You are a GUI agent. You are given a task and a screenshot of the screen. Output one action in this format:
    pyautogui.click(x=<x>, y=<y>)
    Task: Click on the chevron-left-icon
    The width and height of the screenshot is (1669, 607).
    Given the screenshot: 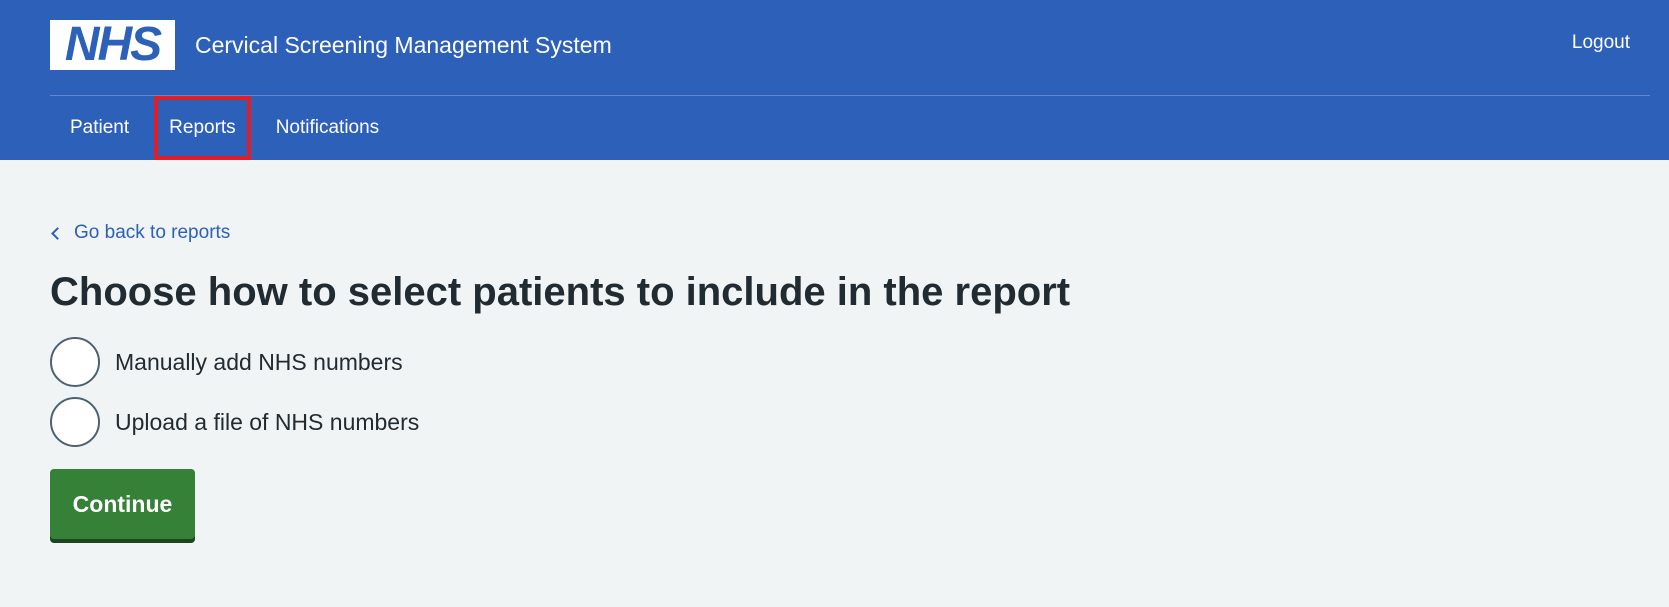 What is the action you would take?
    pyautogui.click(x=57, y=233)
    